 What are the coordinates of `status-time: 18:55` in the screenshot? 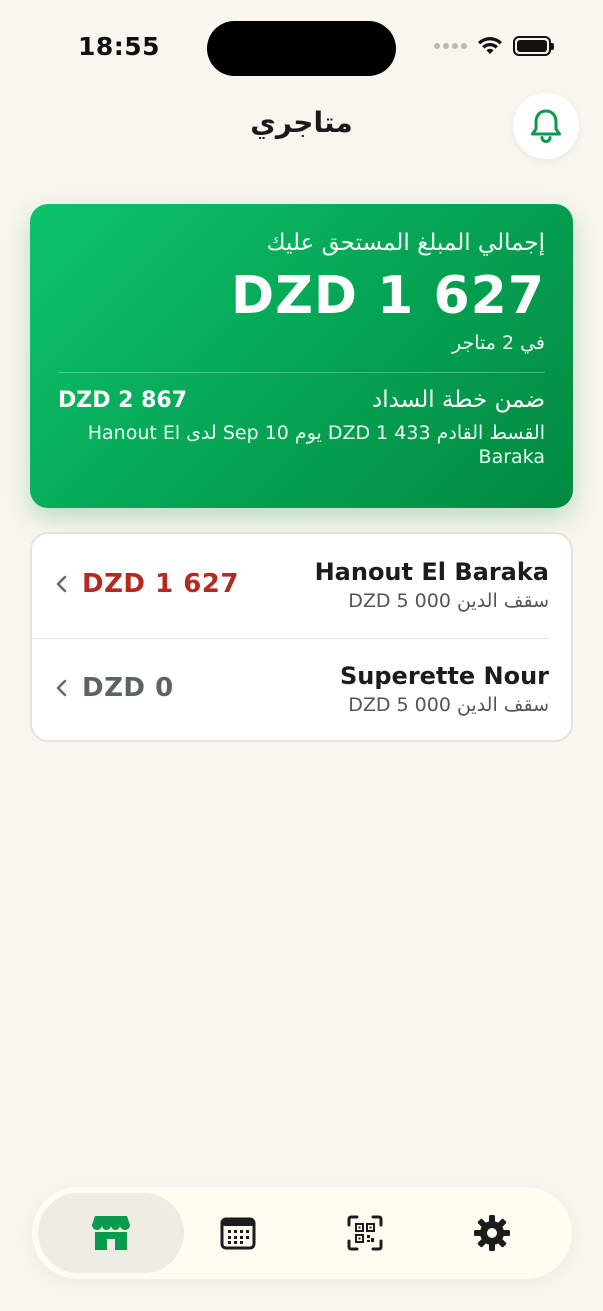 It's located at (119, 46).